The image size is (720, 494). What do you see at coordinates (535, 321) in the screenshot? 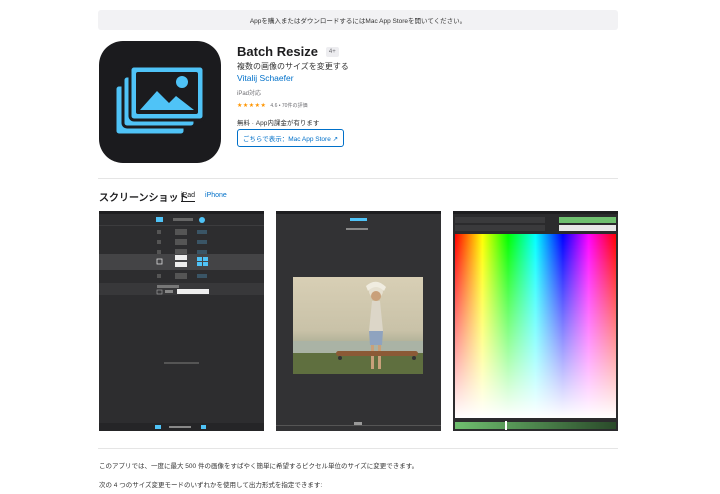
I see `screenshot-color-picker` at bounding box center [535, 321].